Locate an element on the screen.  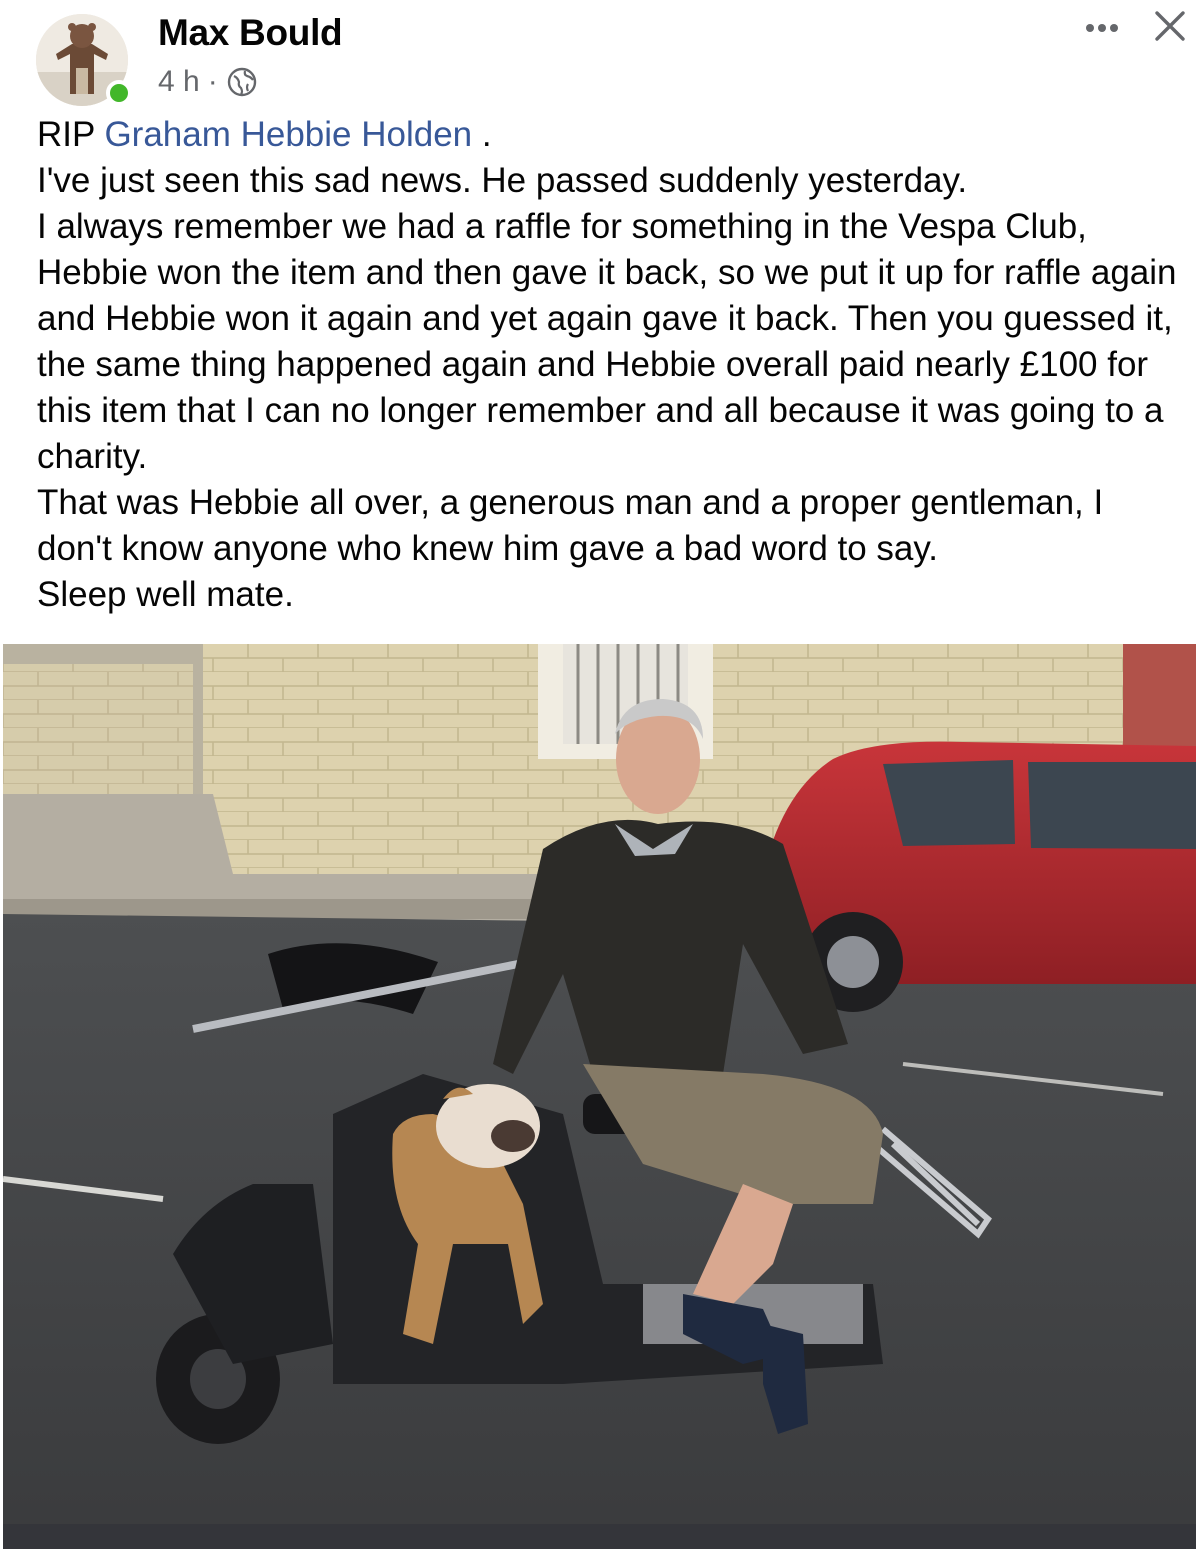
avatar is located at coordinates (84, 60).